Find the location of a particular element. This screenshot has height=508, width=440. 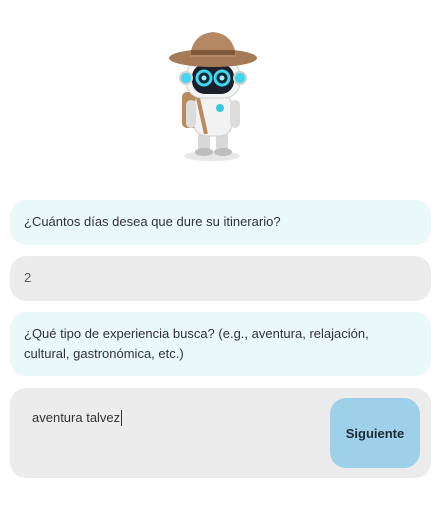

next-button: Siguiente is located at coordinates (375, 433).